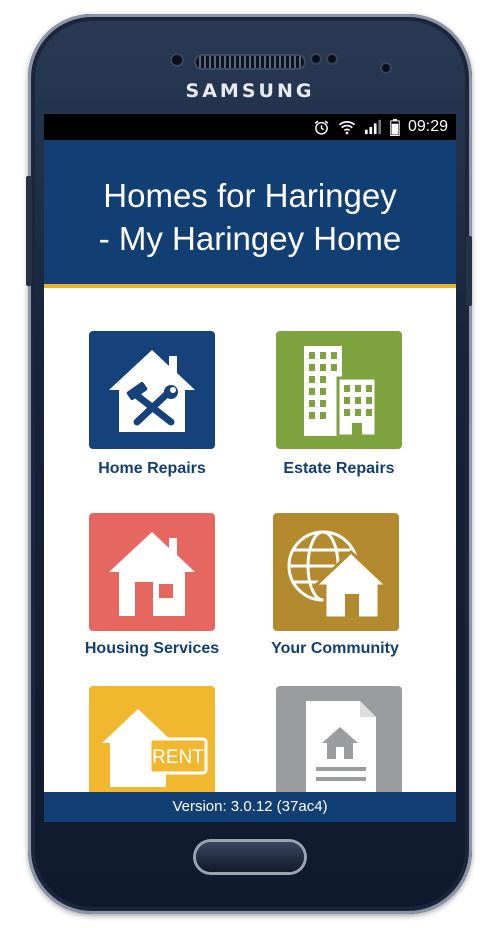  I want to click on light-sensor, so click(332, 59).